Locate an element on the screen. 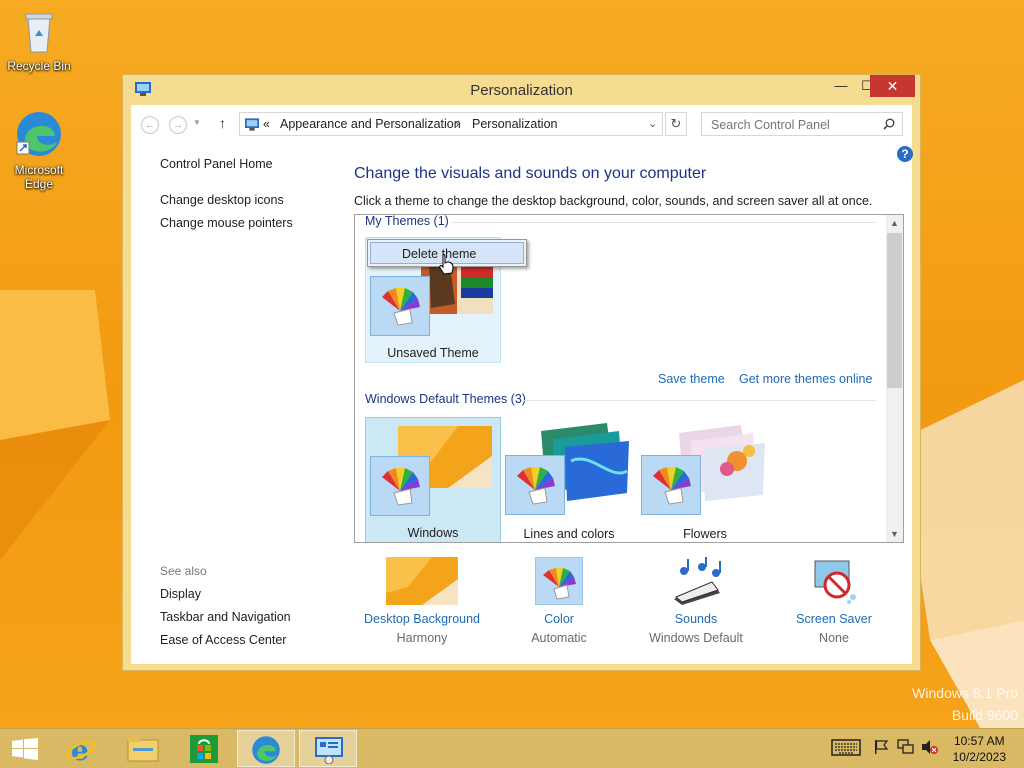 The height and width of the screenshot is (768, 1024). windows-logo-icon is located at coordinates (25, 749).